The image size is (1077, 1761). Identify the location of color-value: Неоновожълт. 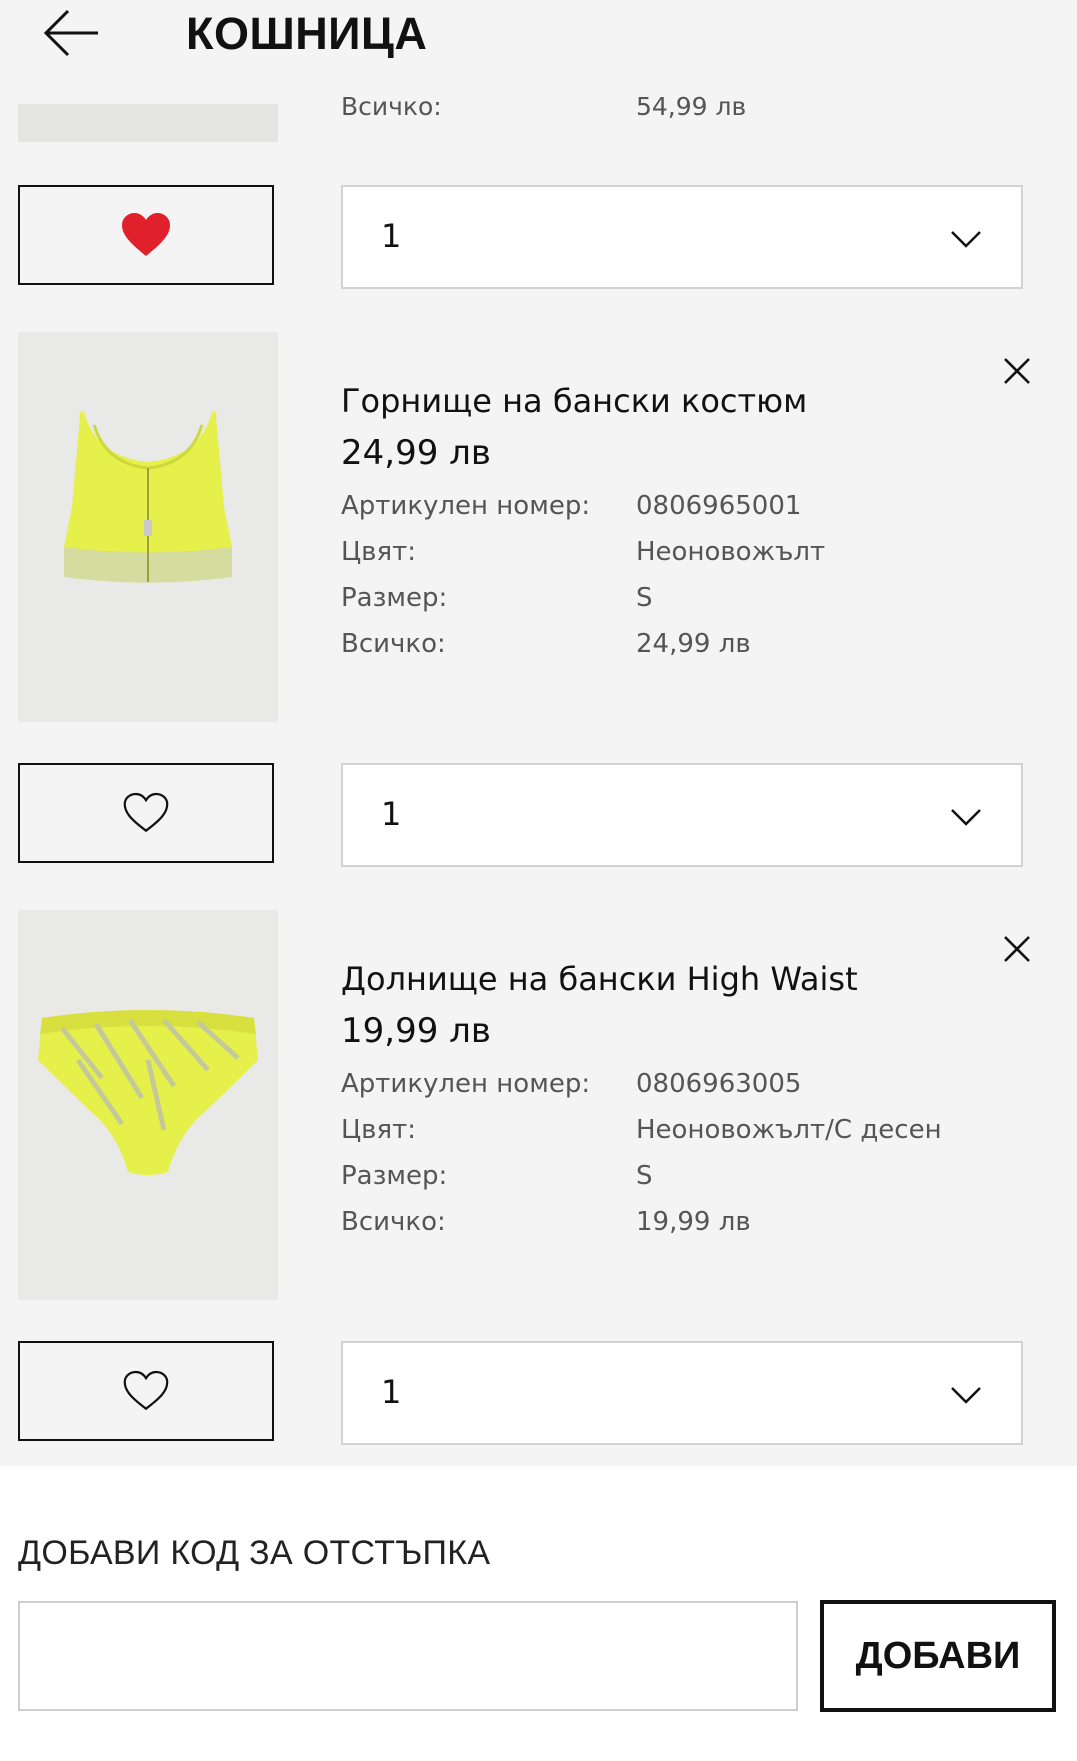
(731, 552).